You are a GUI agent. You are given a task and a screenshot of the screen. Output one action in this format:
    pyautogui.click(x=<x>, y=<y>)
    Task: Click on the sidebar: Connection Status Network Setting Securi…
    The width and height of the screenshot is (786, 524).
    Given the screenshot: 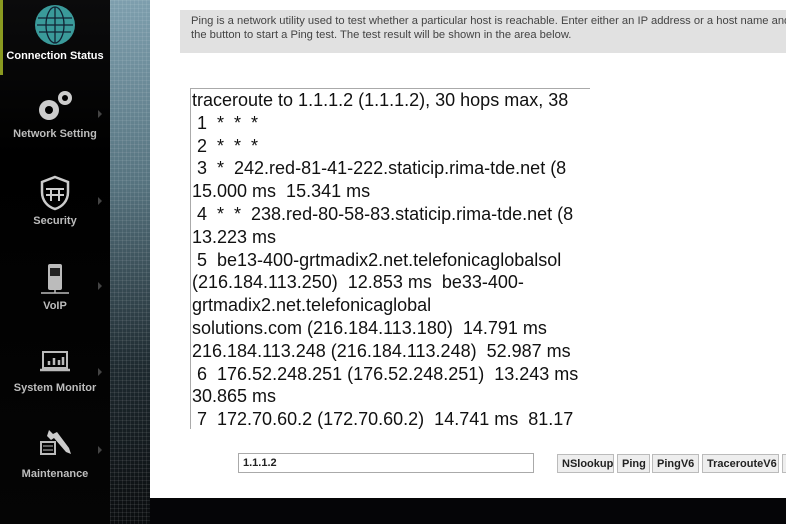 What is the action you would take?
    pyautogui.click(x=55, y=262)
    